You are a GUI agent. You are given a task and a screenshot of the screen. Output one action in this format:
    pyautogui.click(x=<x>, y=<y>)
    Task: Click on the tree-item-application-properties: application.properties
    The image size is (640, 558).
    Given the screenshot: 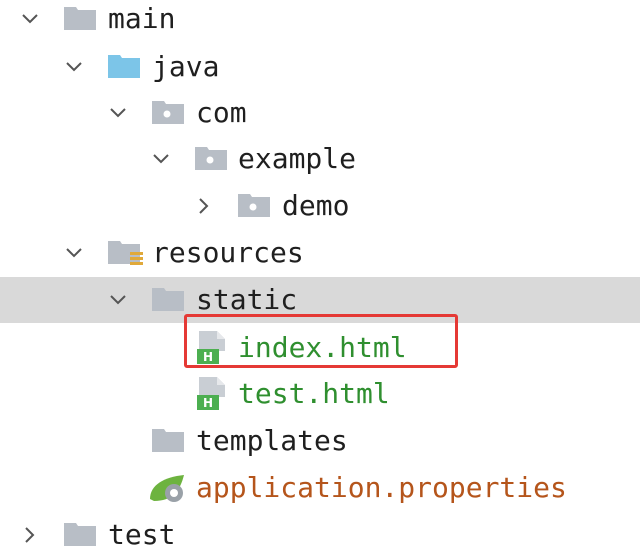 What is the action you would take?
    pyautogui.click(x=320, y=488)
    